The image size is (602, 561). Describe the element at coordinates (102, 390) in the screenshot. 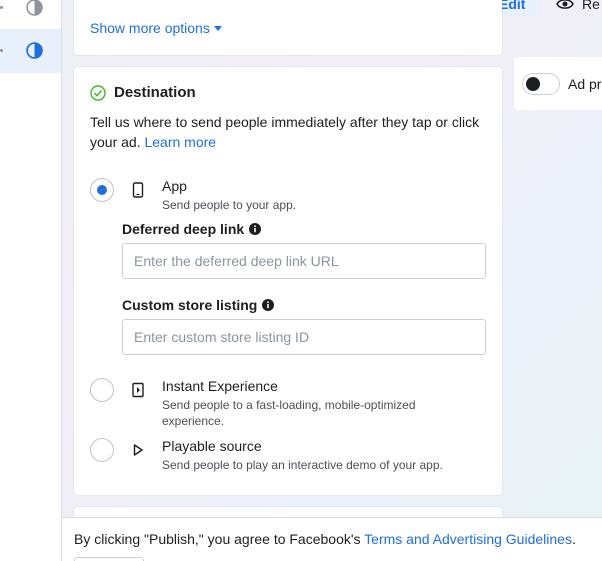

I see `instant-experience-radio` at that location.